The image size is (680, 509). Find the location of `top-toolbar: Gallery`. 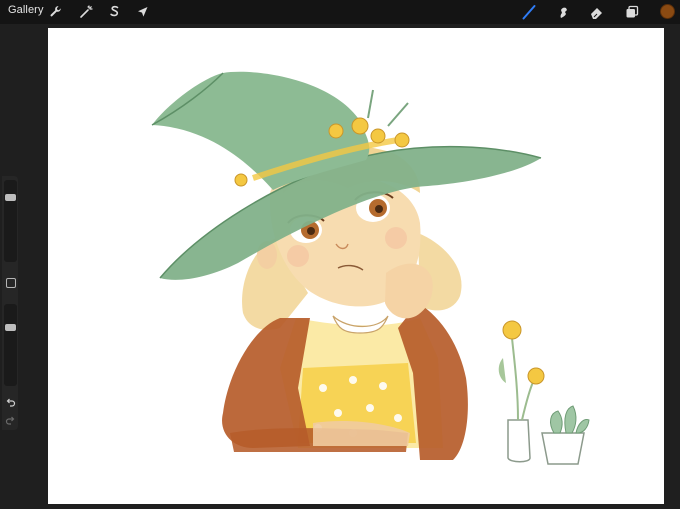

top-toolbar: Gallery is located at coordinates (340, 12).